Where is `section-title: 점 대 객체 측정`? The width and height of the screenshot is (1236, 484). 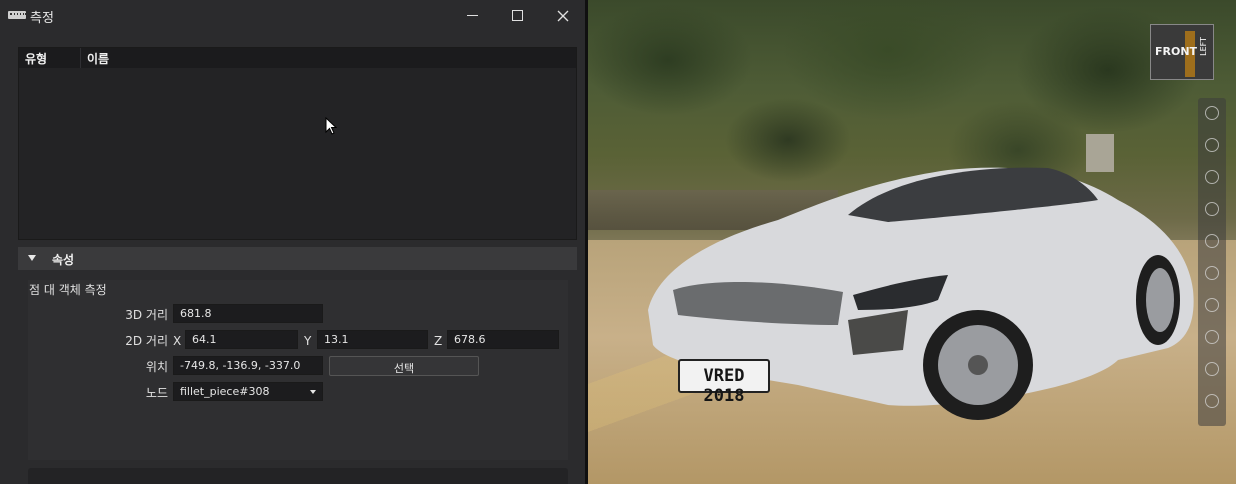
section-title: 점 대 객체 측정 is located at coordinates (68, 290).